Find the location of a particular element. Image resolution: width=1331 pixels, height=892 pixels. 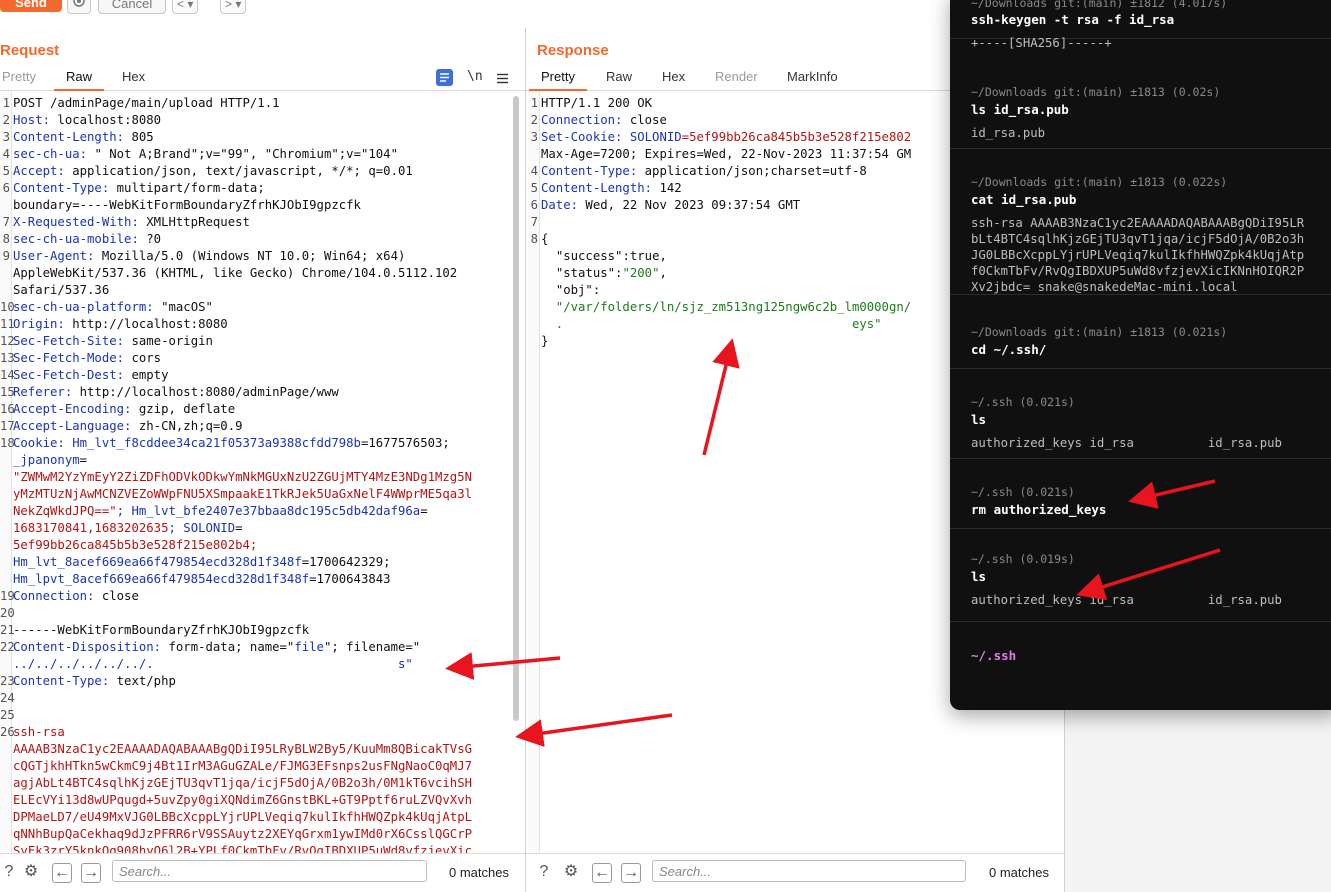

request-scrollbar is located at coordinates (516, 408).